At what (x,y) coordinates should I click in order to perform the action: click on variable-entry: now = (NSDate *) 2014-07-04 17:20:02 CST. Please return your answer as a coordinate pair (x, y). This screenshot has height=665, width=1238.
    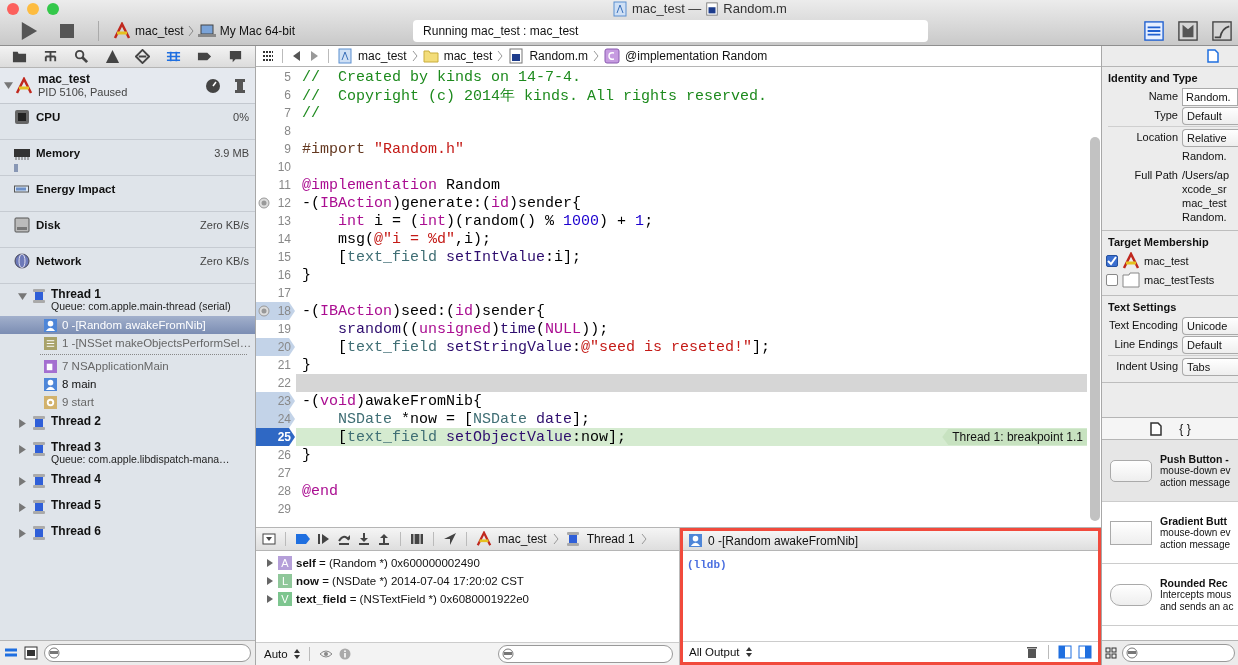
    Looking at the image, I should click on (410, 581).